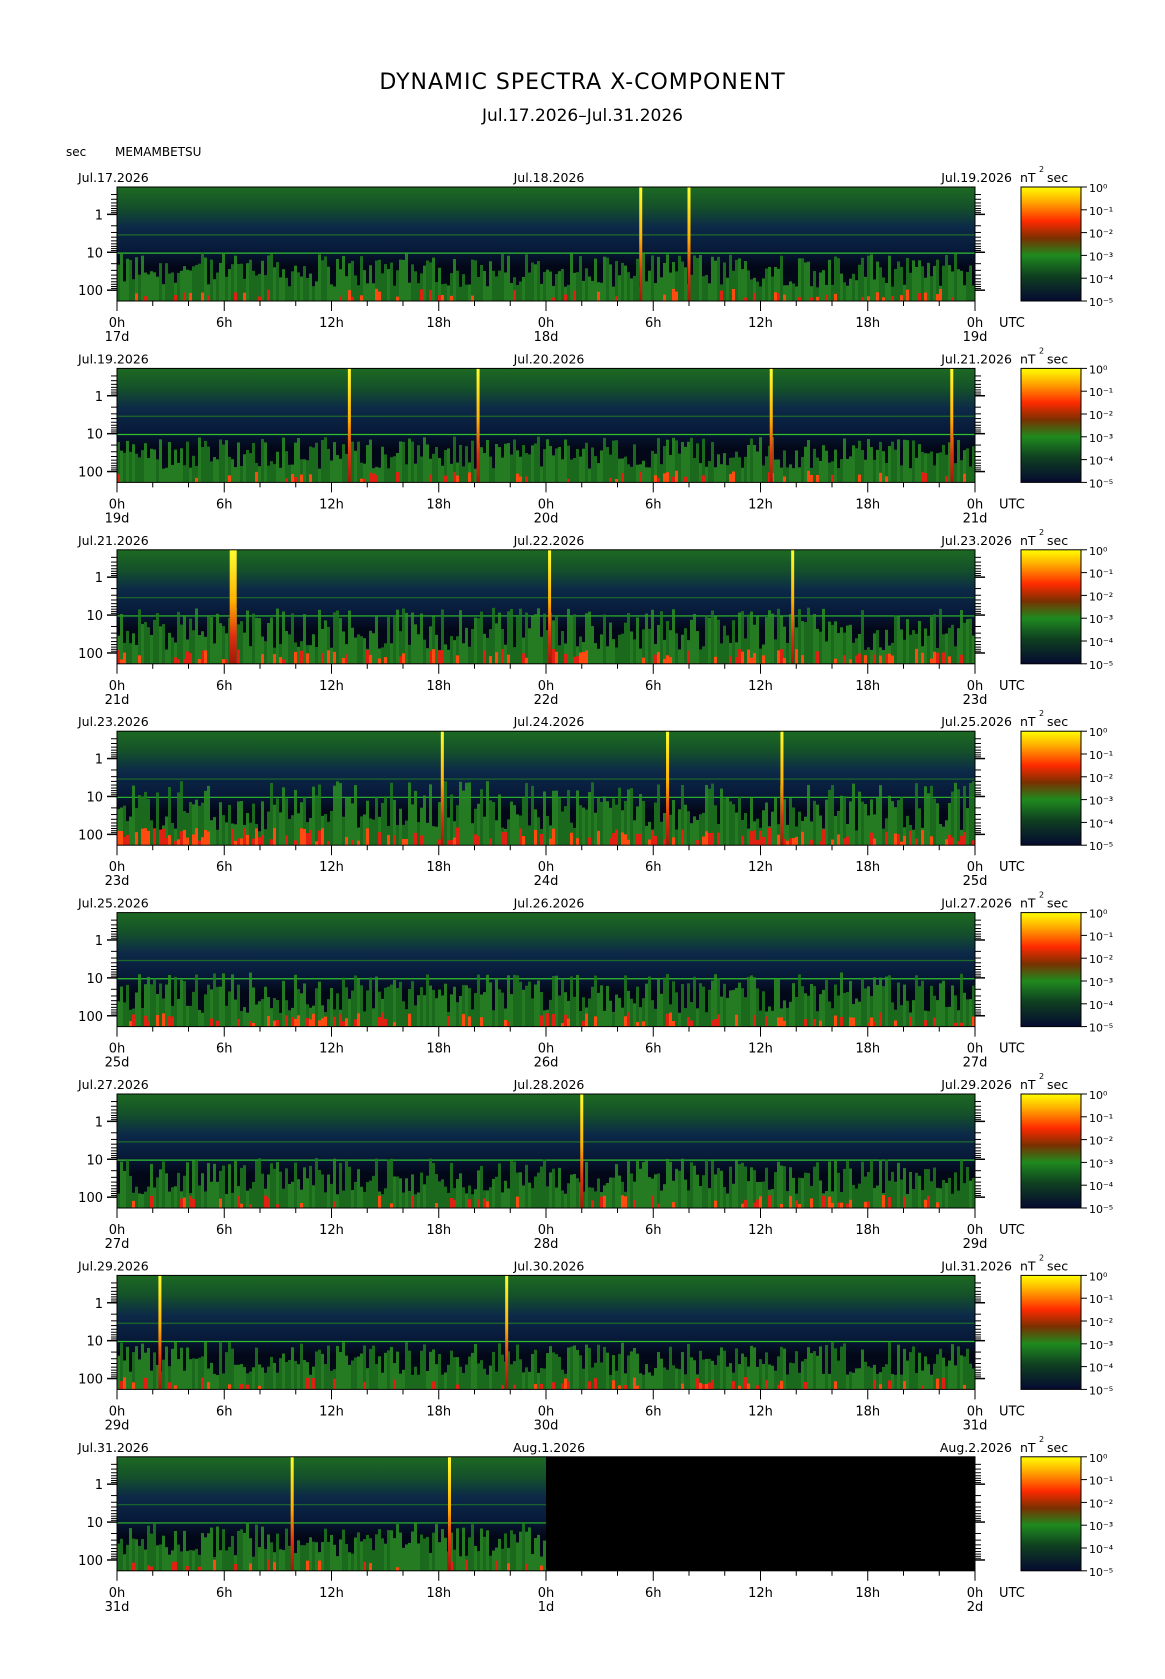 The height and width of the screenshot is (1679, 1165). I want to click on colorbar-label: 10⁻³, so click(1101, 1345).